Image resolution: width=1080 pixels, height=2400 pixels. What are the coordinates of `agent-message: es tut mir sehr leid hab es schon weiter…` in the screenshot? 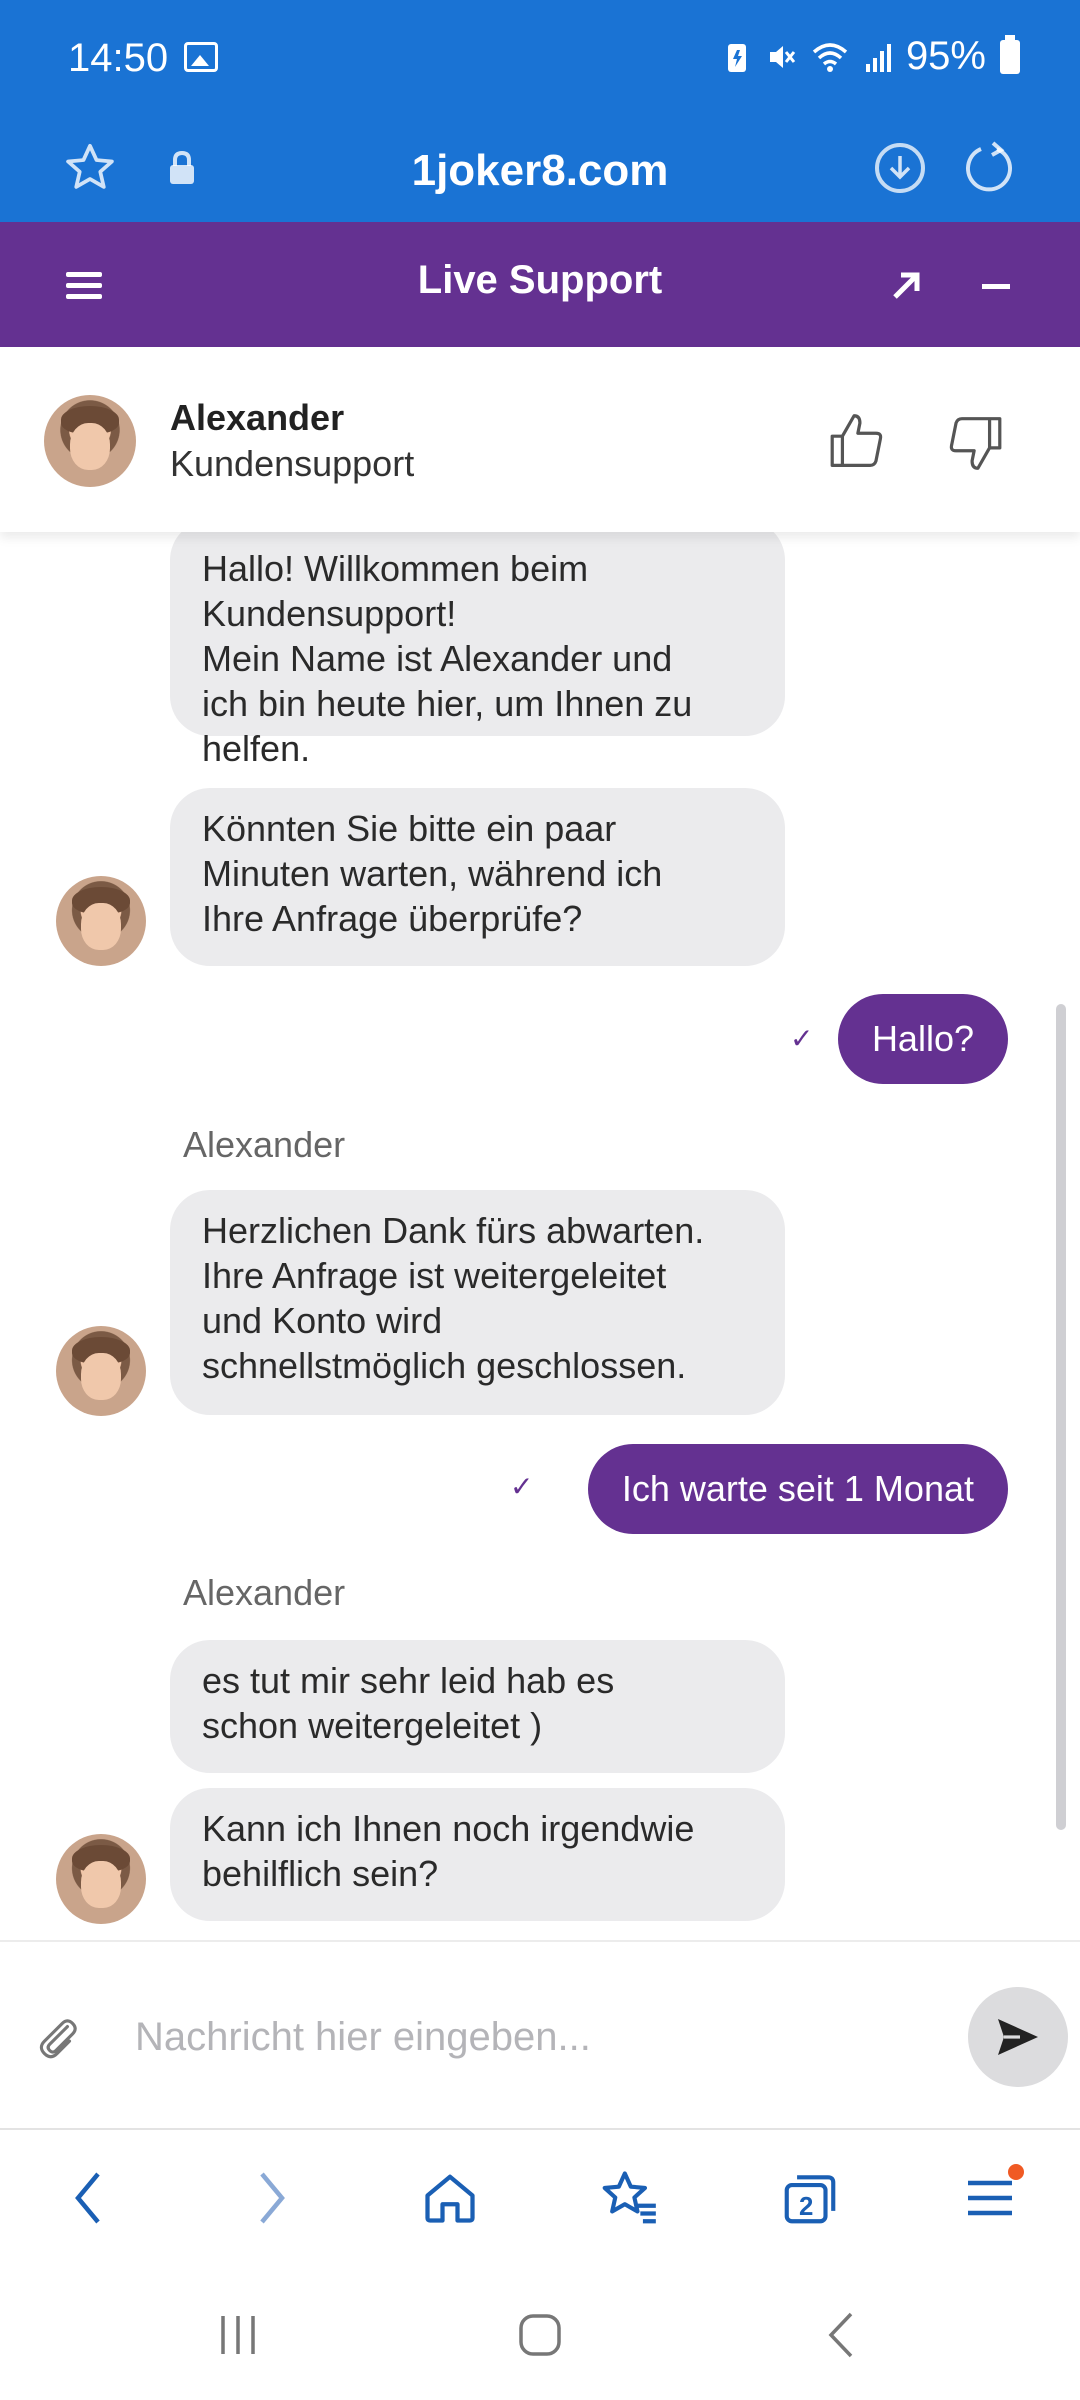 It's located at (477, 1706).